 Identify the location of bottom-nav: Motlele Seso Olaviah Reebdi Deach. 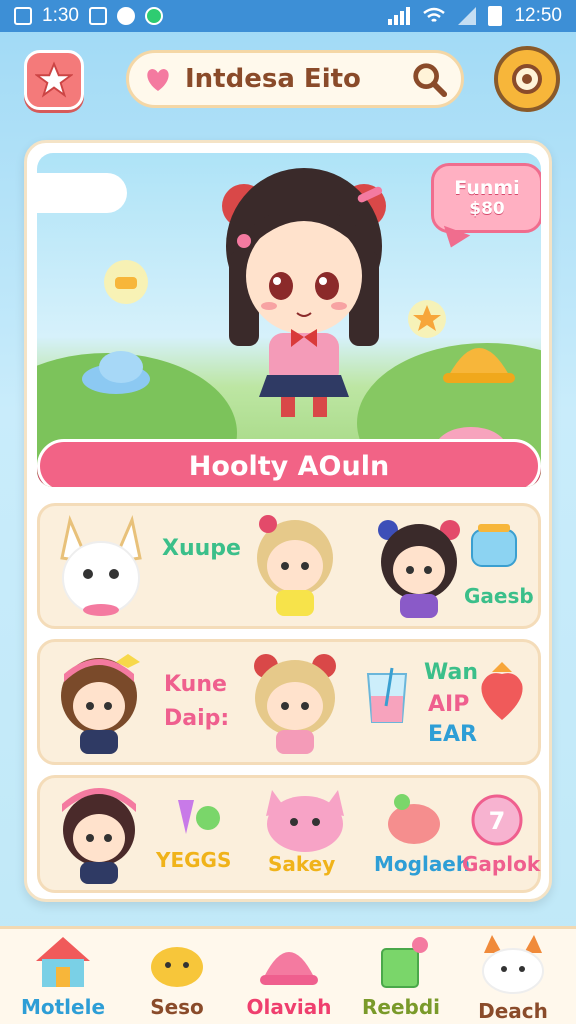
(288, 975).